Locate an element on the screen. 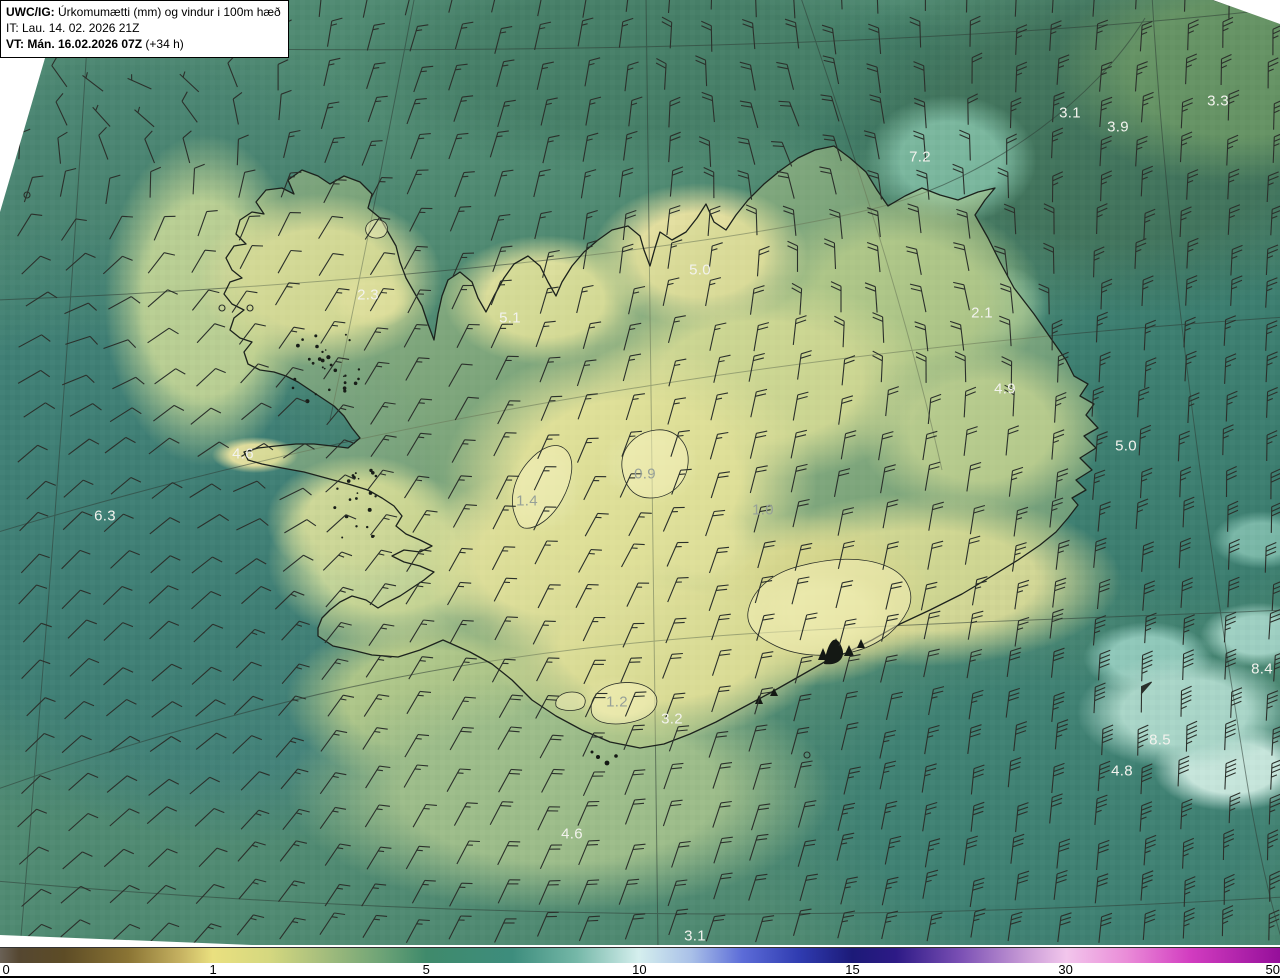 The height and width of the screenshot is (978, 1280). precip-max-label: 2.3 is located at coordinates (368, 295).